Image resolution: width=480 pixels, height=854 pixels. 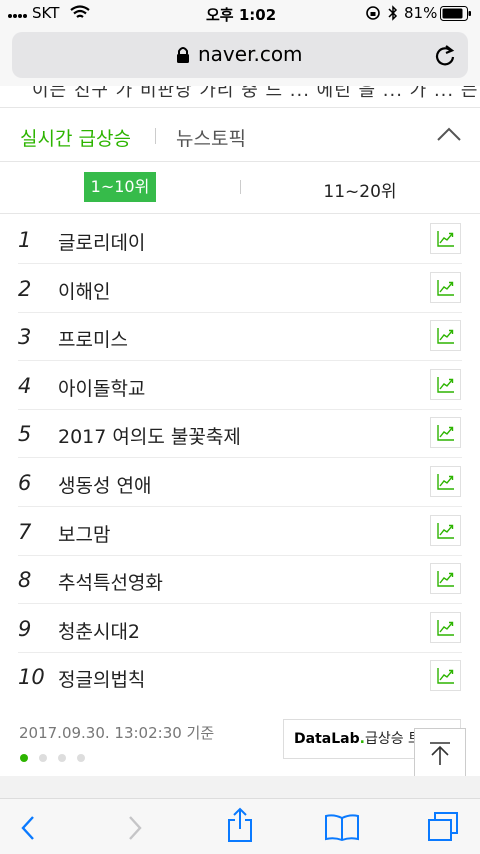 I want to click on rank-range-tabs: 1~10위 11~20위, so click(x=240, y=188).